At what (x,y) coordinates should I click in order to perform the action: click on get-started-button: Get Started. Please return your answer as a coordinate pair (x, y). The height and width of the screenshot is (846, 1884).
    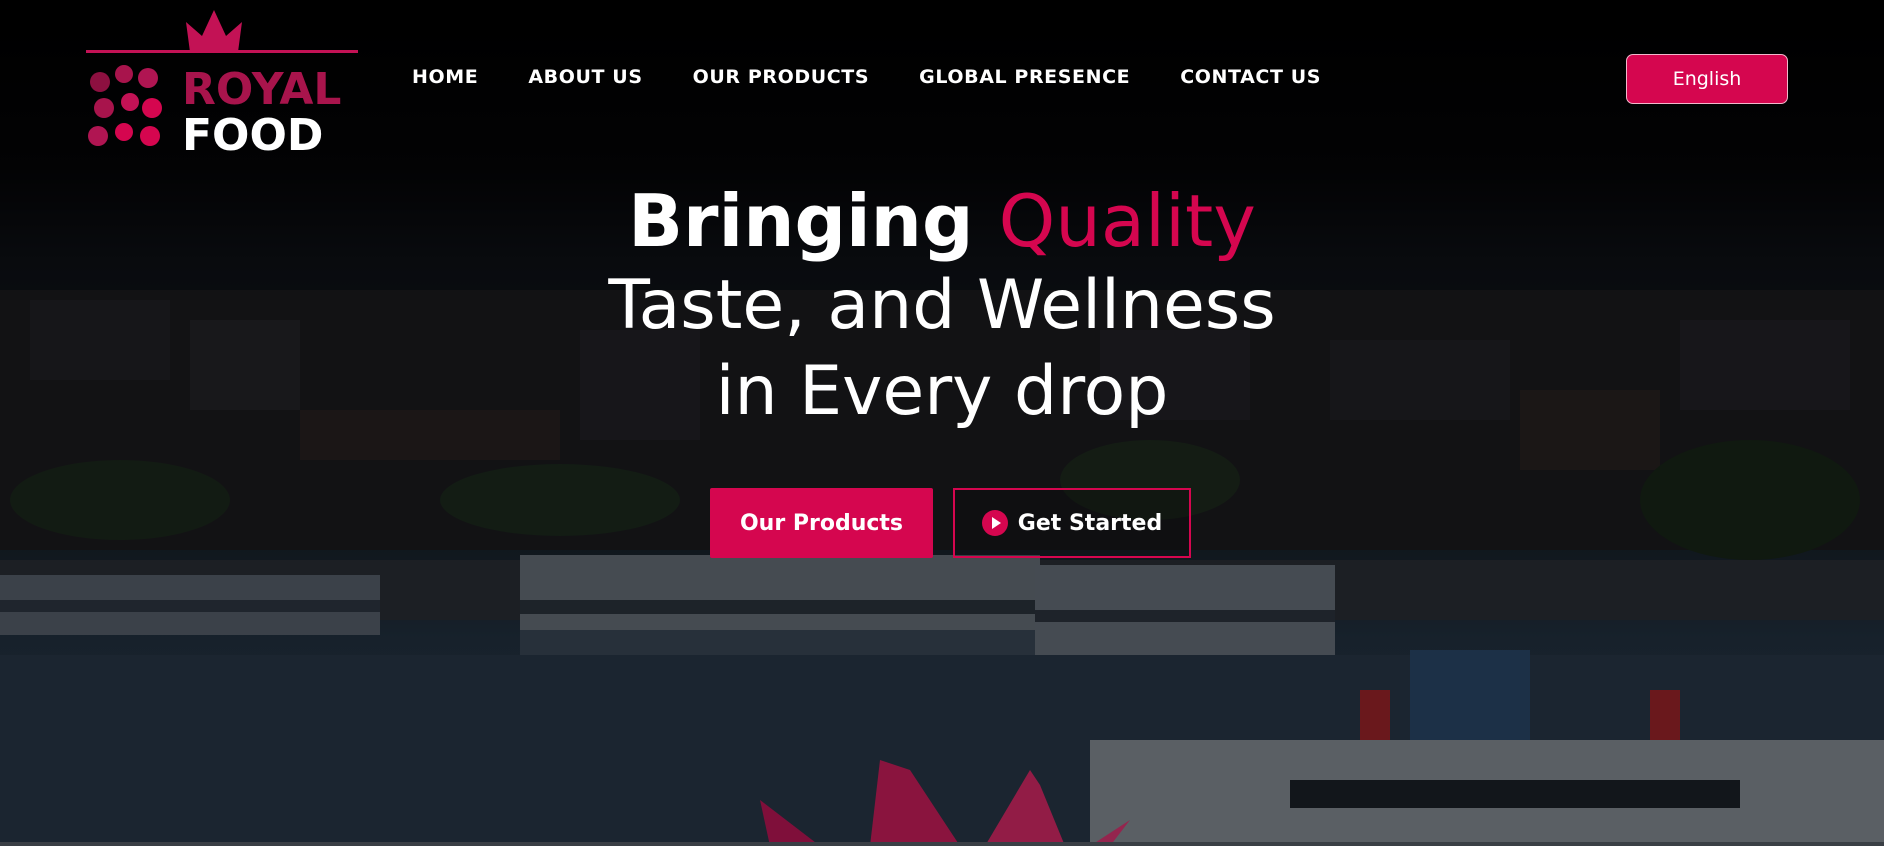
    Looking at the image, I should click on (1072, 523).